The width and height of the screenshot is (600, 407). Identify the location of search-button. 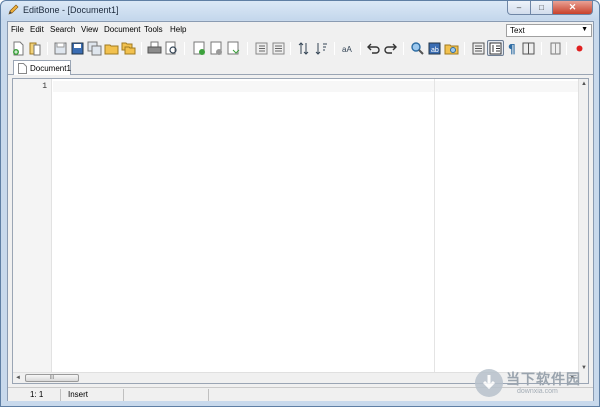
(417, 48).